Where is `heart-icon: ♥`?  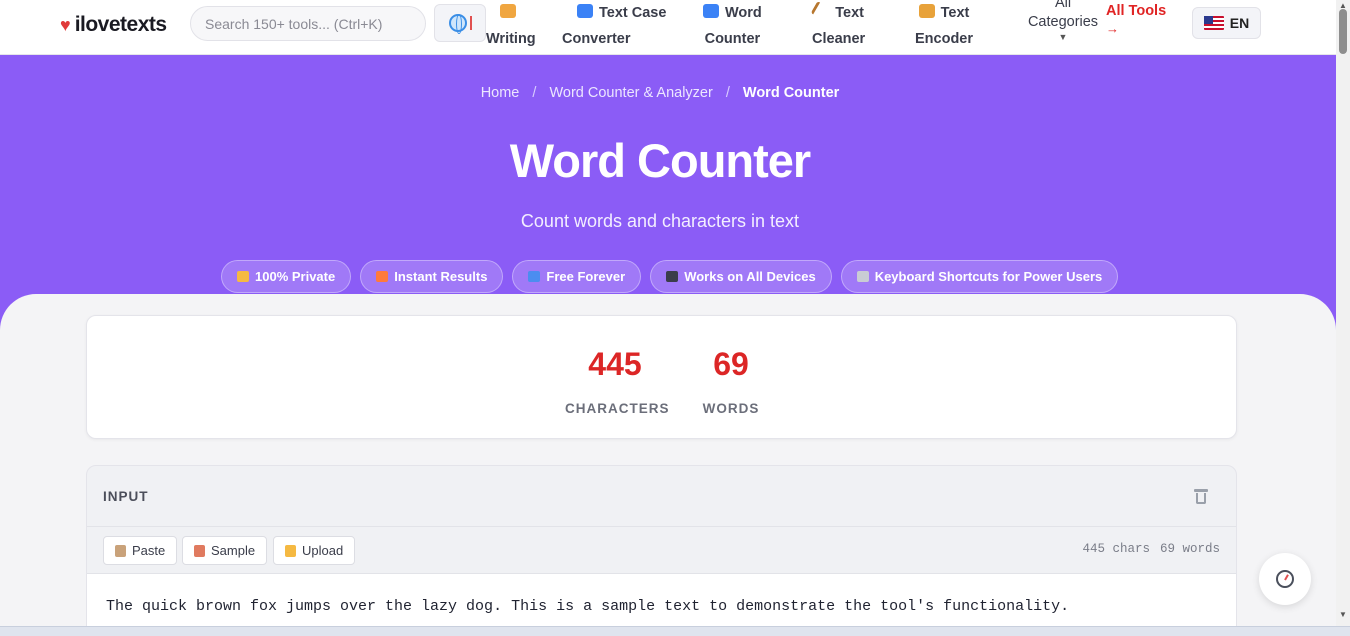 heart-icon: ♥ is located at coordinates (65, 25).